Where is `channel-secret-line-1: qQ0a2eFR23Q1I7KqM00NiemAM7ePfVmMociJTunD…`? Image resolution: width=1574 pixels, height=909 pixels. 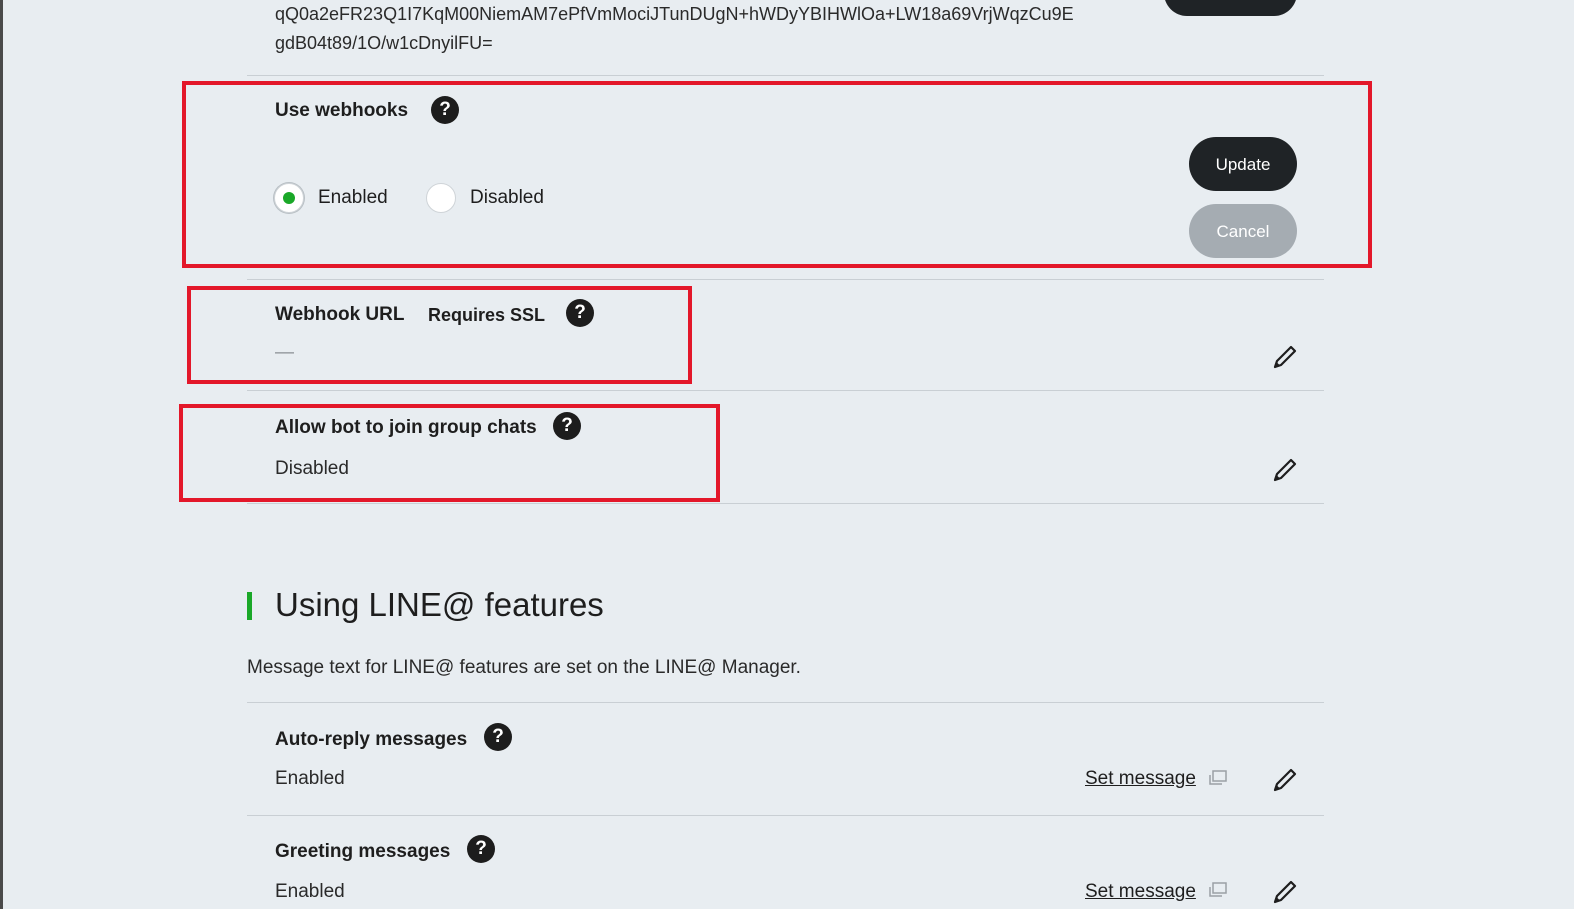 channel-secret-line-1: qQ0a2eFR23Q1I7KqM00NiemAM7ePfVmMociJTunD… is located at coordinates (674, 14).